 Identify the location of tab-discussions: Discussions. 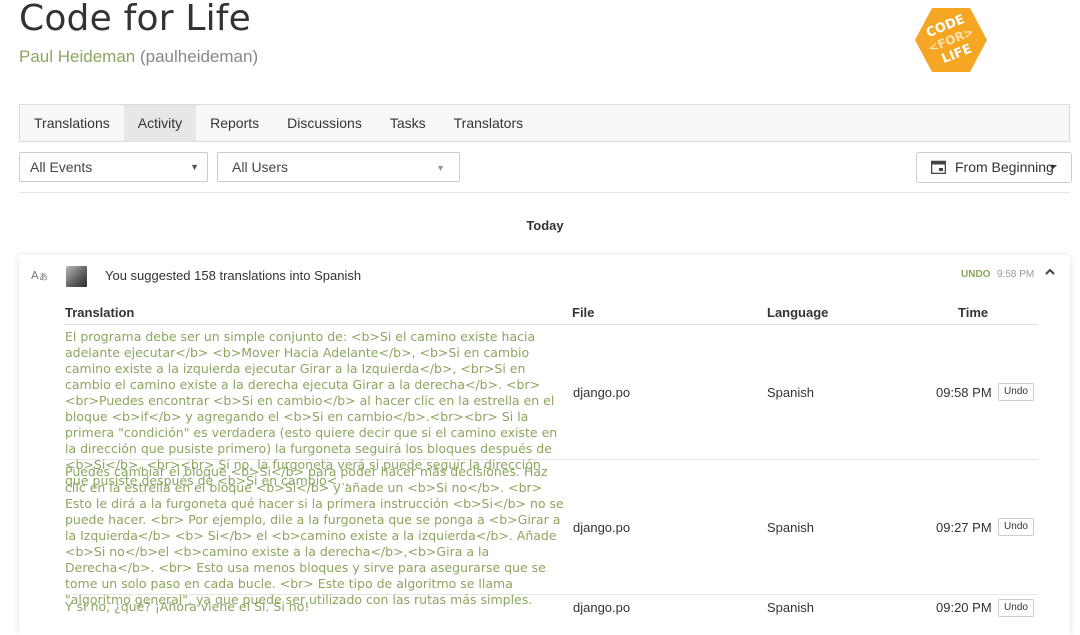
(324, 123).